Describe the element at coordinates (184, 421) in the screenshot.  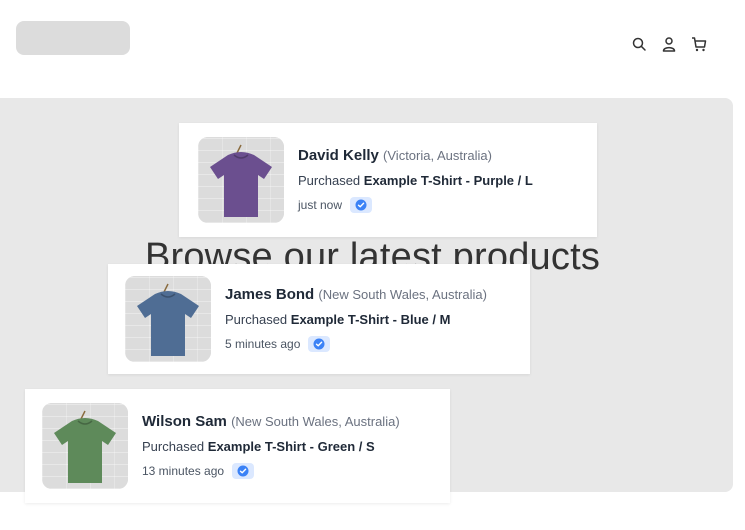
I see `customer-name: Wilson Sam` at that location.